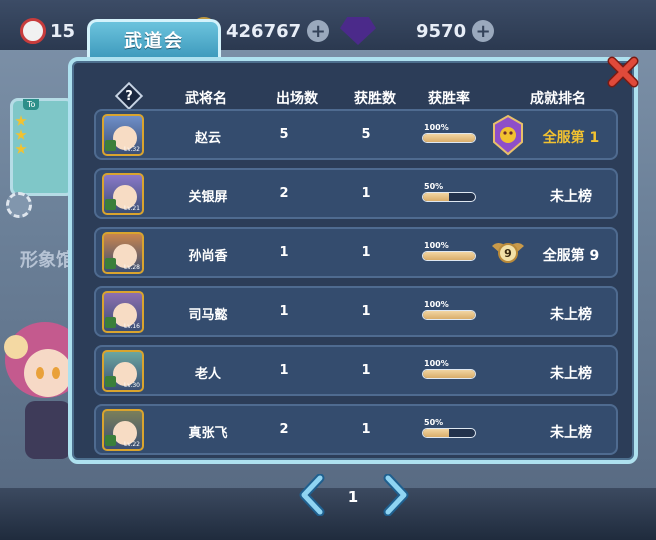  I want to click on hero-level: Lv.21, so click(132, 208).